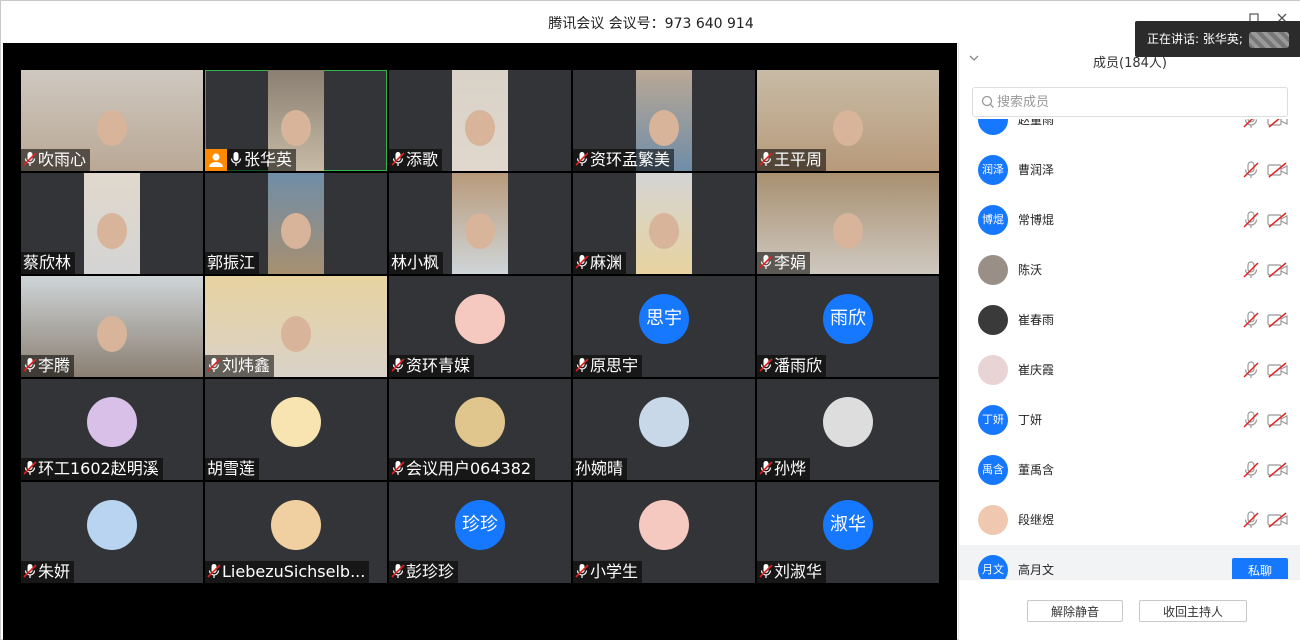 The image size is (1300, 640). Describe the element at coordinates (262, 160) in the screenshot. I see `participant-label: 张华英` at that location.